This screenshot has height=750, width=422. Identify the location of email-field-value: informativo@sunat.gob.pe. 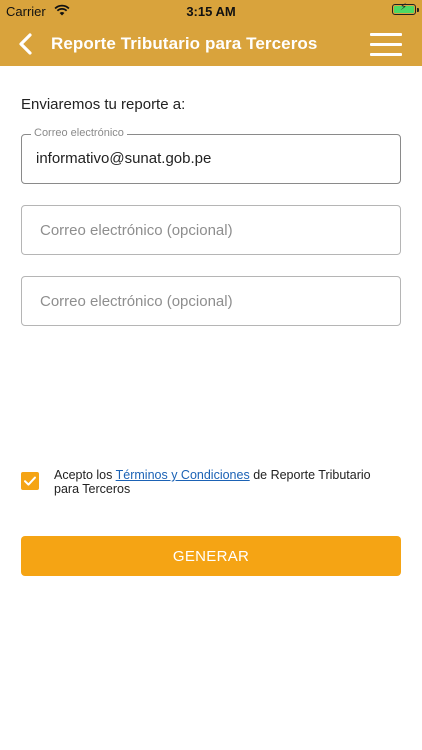
(123, 158).